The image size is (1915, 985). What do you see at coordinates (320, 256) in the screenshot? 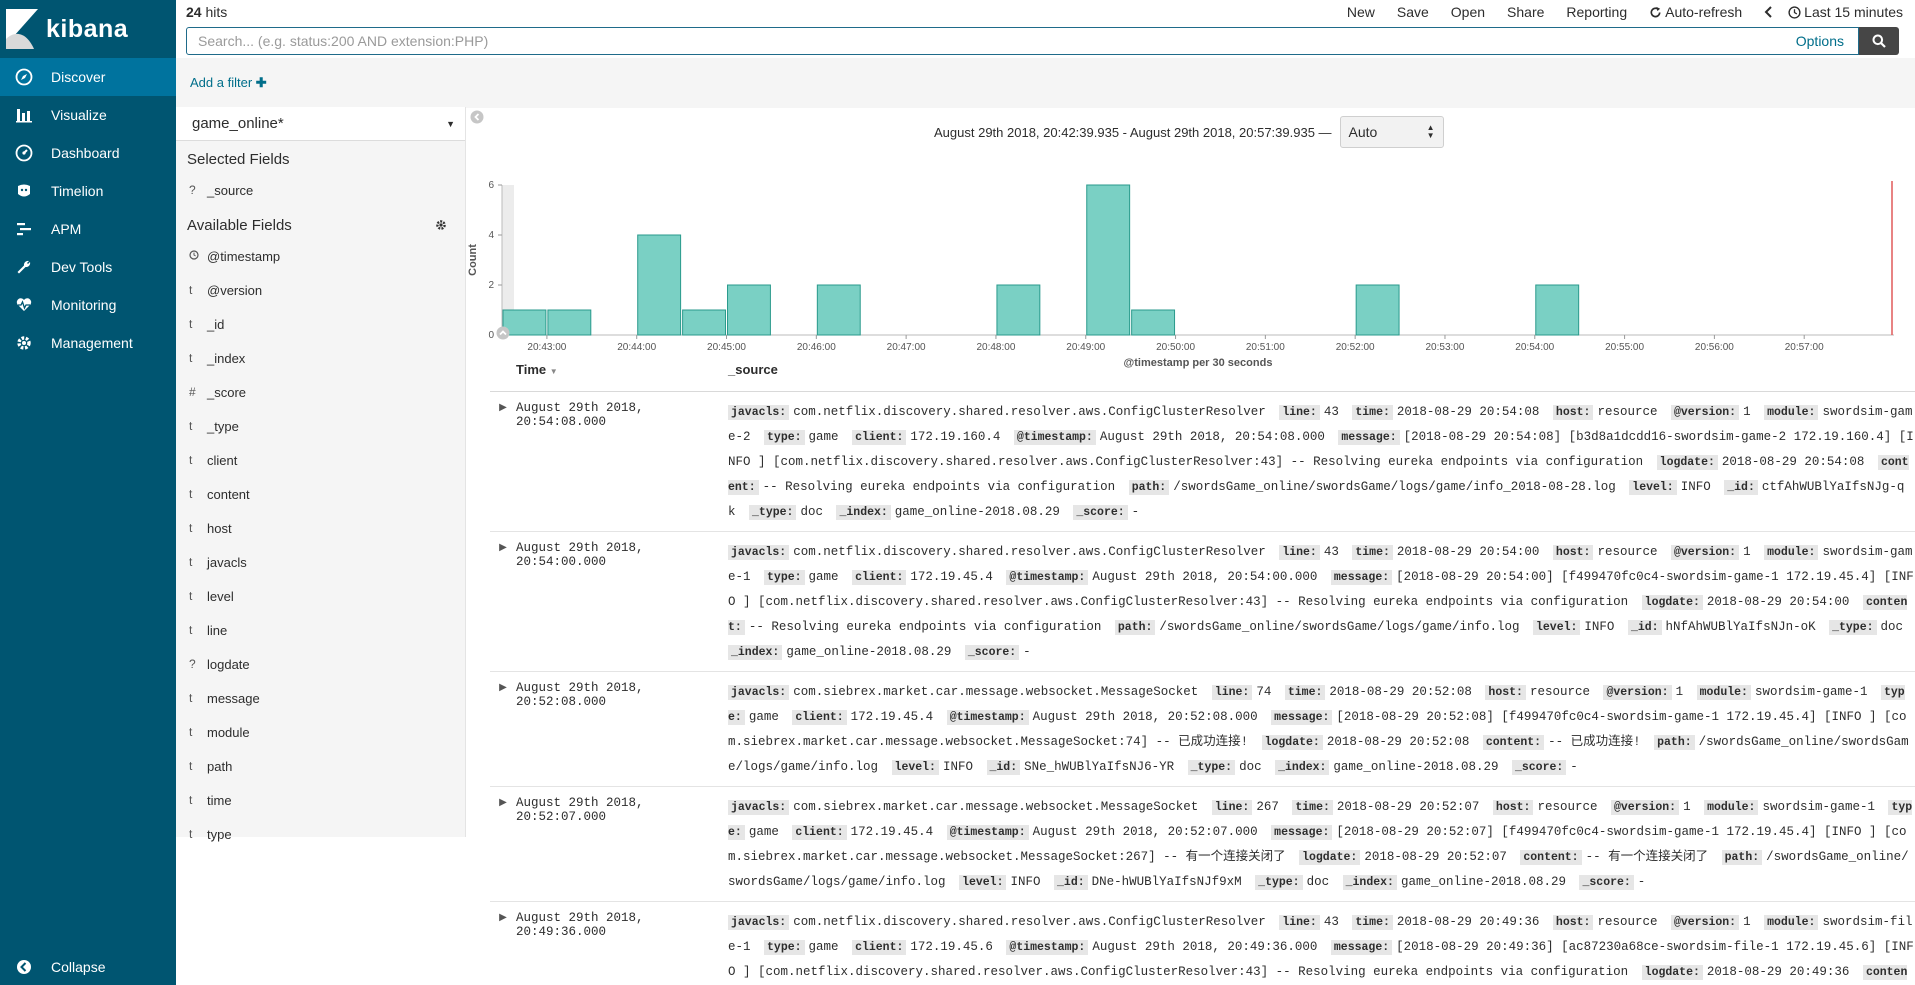
I see `field-timestamp: @timestamp` at bounding box center [320, 256].